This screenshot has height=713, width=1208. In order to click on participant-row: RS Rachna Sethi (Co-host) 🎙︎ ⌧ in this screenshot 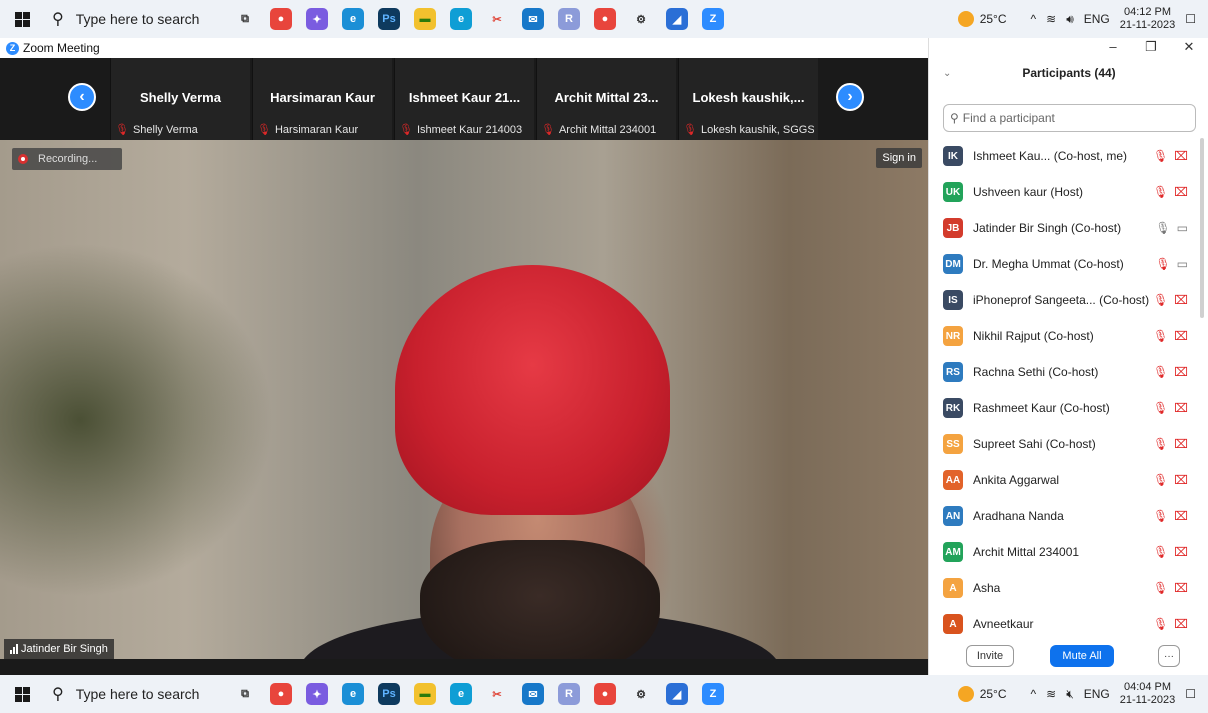, I will do `click(1065, 372)`.